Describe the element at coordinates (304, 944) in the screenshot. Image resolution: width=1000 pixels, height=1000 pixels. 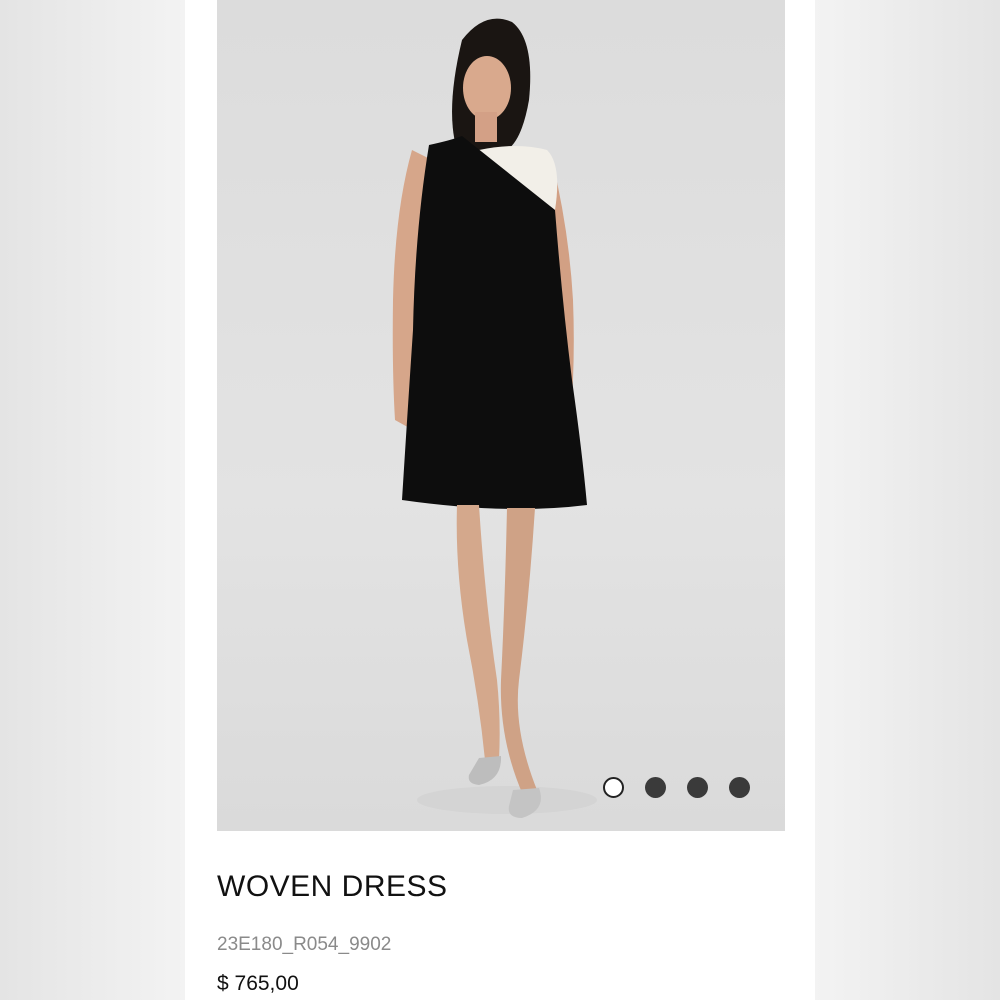
I see `product-sku: 23E180_R054_9902` at that location.